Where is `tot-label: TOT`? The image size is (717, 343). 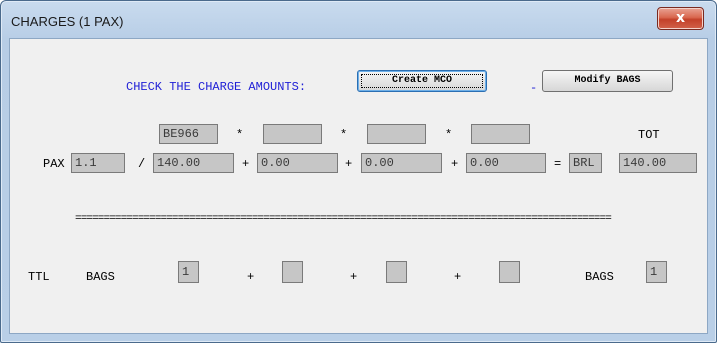
tot-label: TOT is located at coordinates (649, 135).